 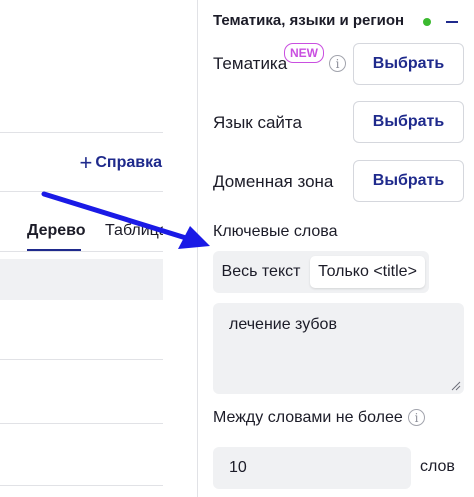 What do you see at coordinates (408, 181) in the screenshot?
I see `domain-zone-select-button: Выбрать` at bounding box center [408, 181].